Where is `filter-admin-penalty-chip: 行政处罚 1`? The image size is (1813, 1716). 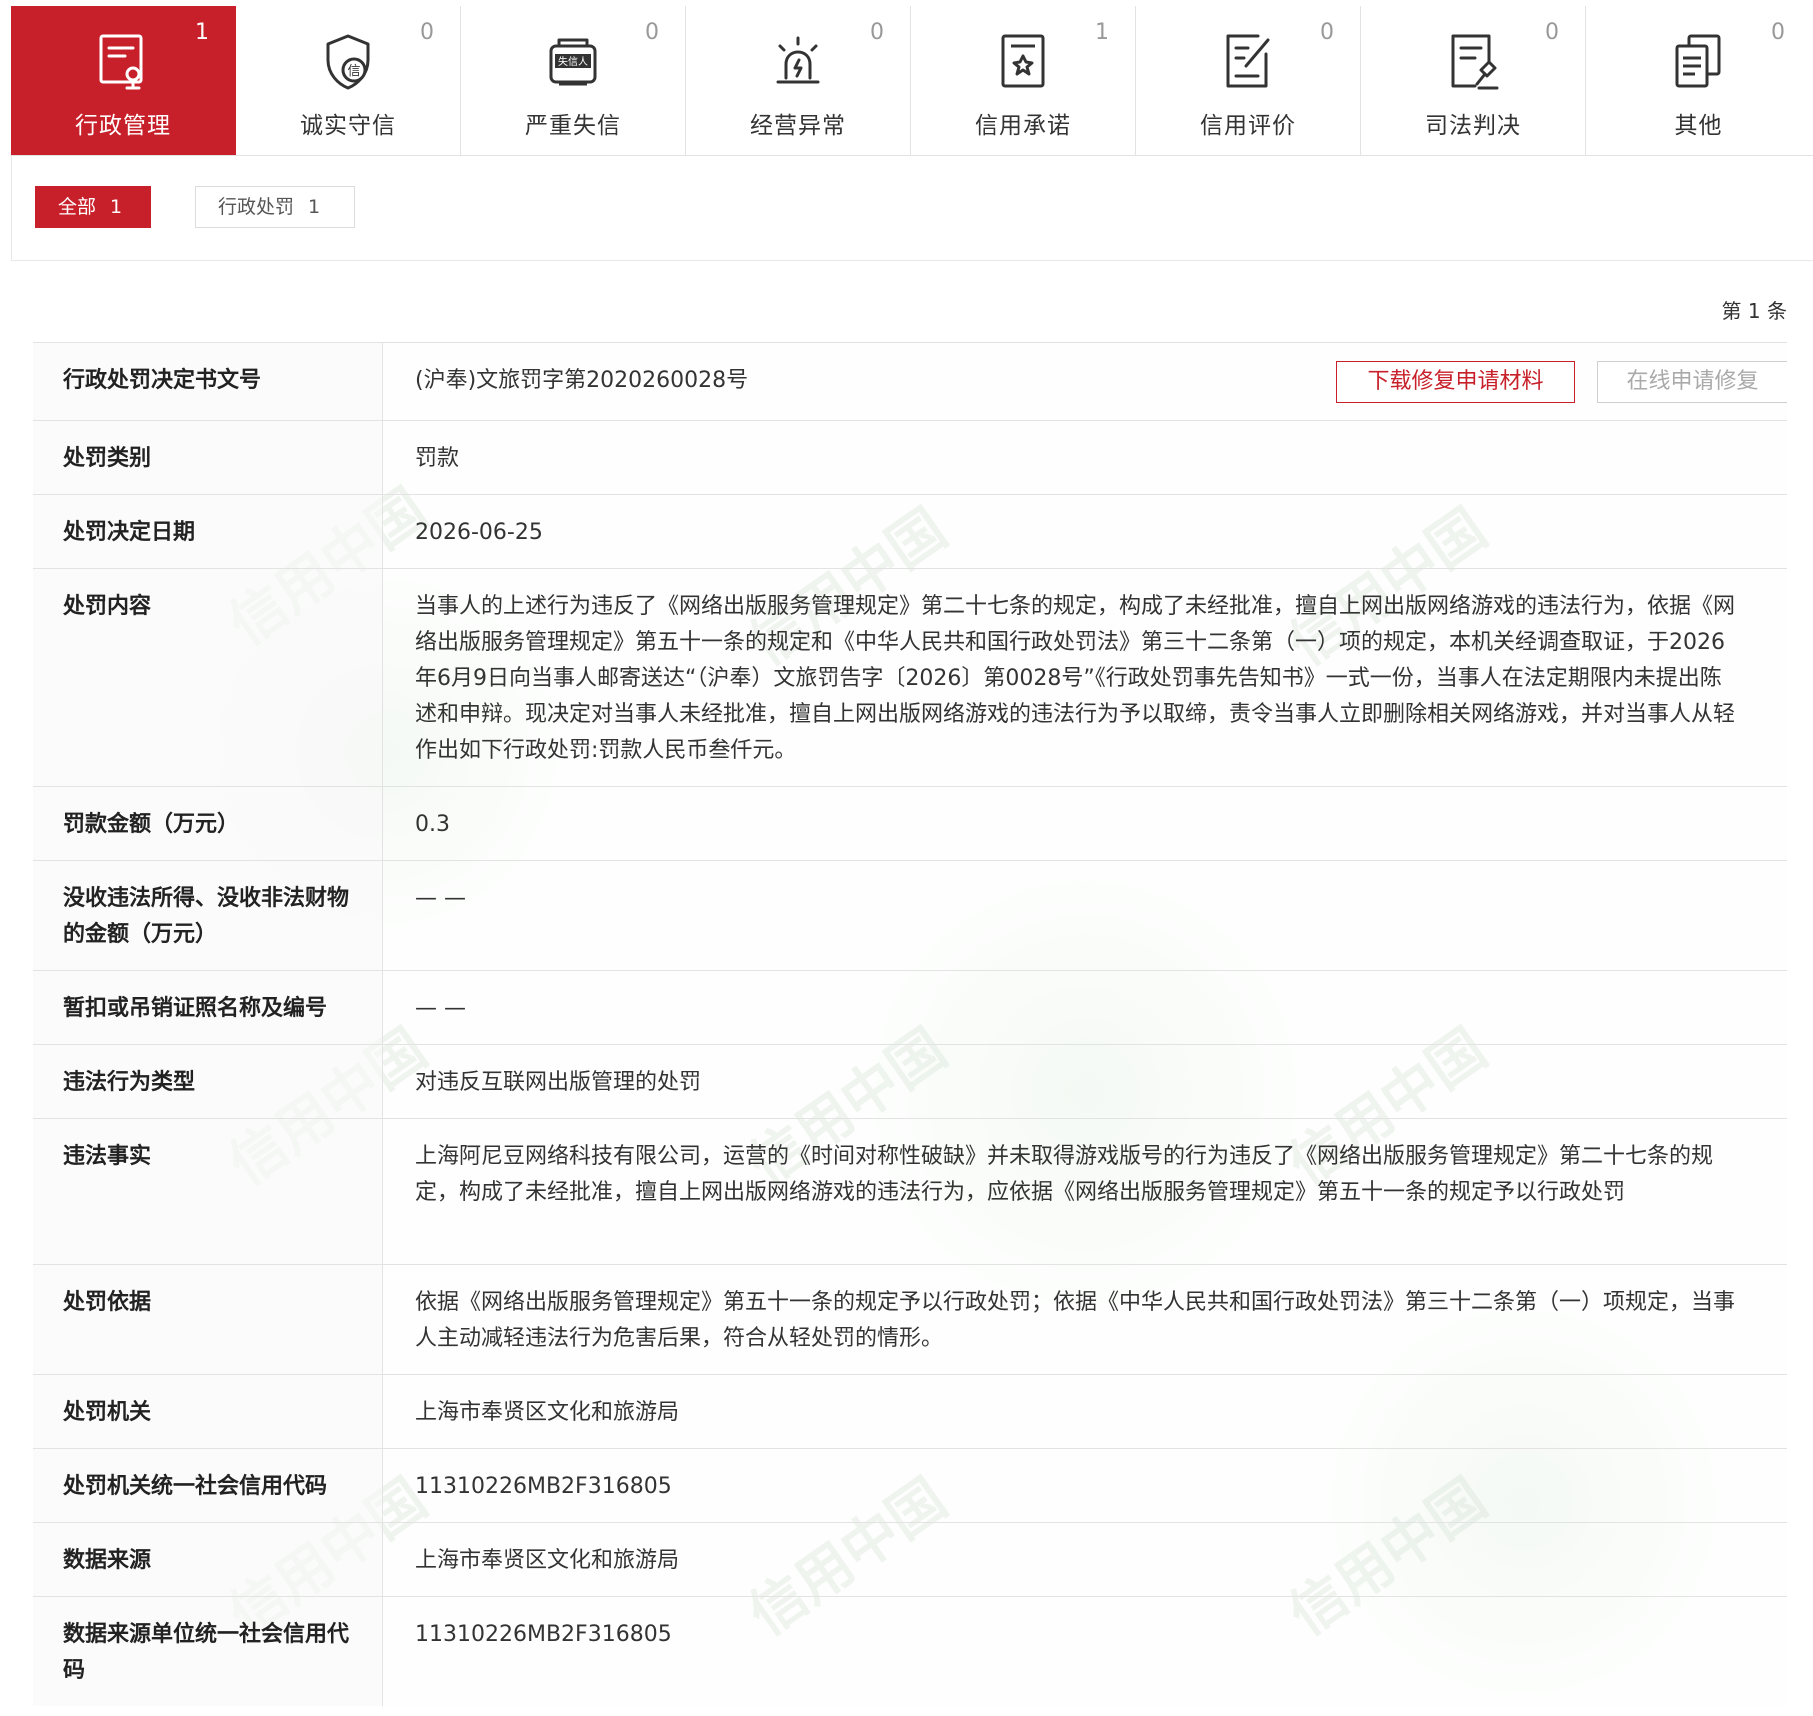 filter-admin-penalty-chip: 行政处罚 1 is located at coordinates (275, 207).